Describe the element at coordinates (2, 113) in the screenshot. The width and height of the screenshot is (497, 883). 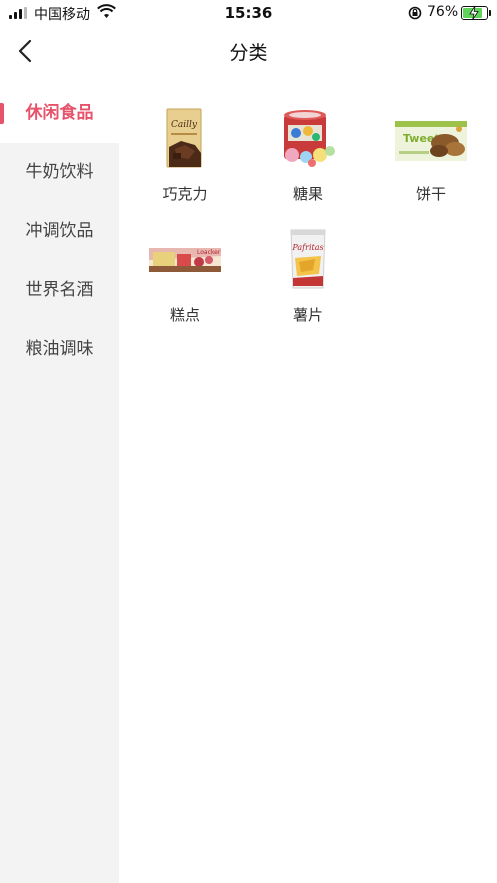
I see `active-indicator` at that location.